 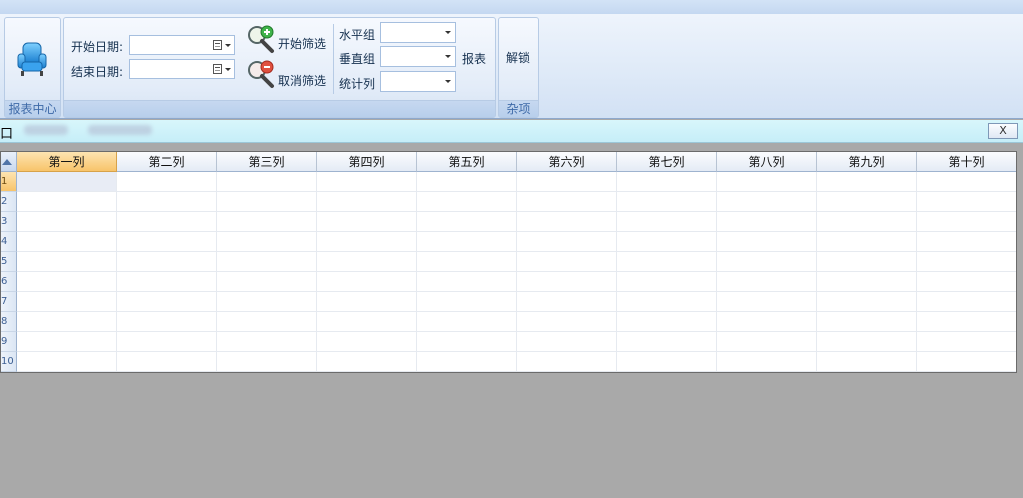 What do you see at coordinates (67, 182) in the screenshot?
I see `selected-cell` at bounding box center [67, 182].